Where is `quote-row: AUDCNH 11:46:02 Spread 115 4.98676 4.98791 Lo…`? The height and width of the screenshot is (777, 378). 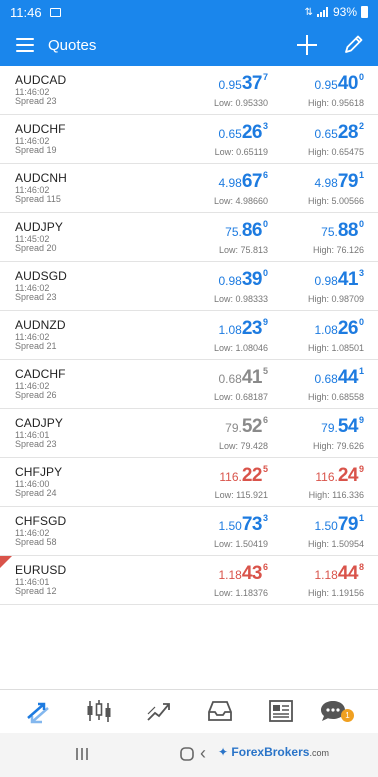 quote-row: AUDCNH 11:46:02 Spread 115 4.98676 4.98791 Lo… is located at coordinates (189, 188).